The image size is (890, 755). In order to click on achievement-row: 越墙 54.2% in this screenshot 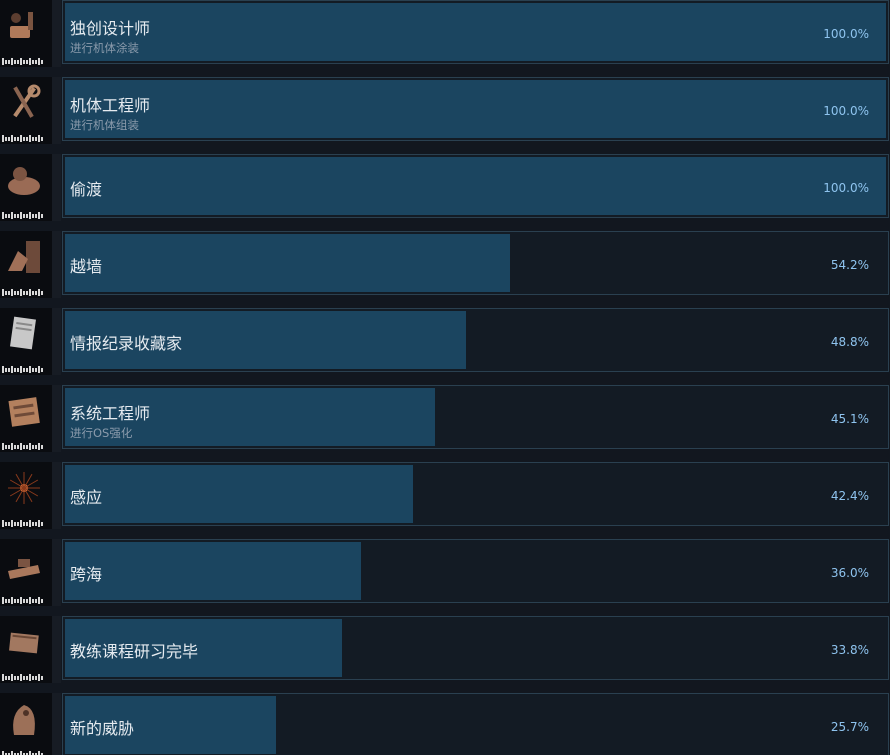, I will do `click(445, 269)`.